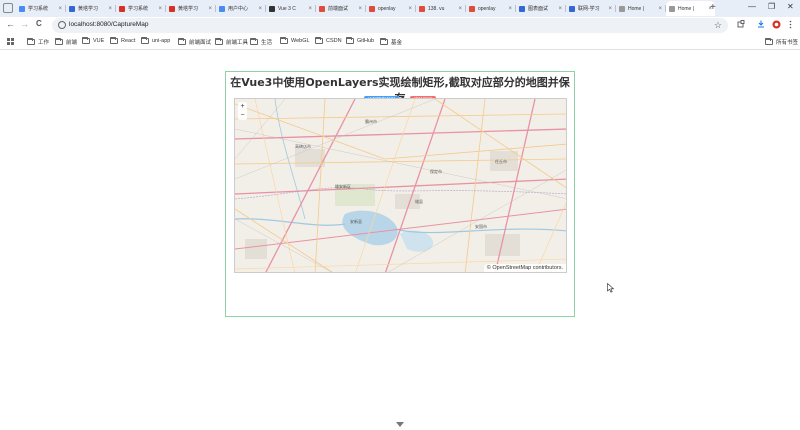 Image resolution: width=800 pixels, height=430 pixels. I want to click on map-place-label: 安国市, so click(481, 226).